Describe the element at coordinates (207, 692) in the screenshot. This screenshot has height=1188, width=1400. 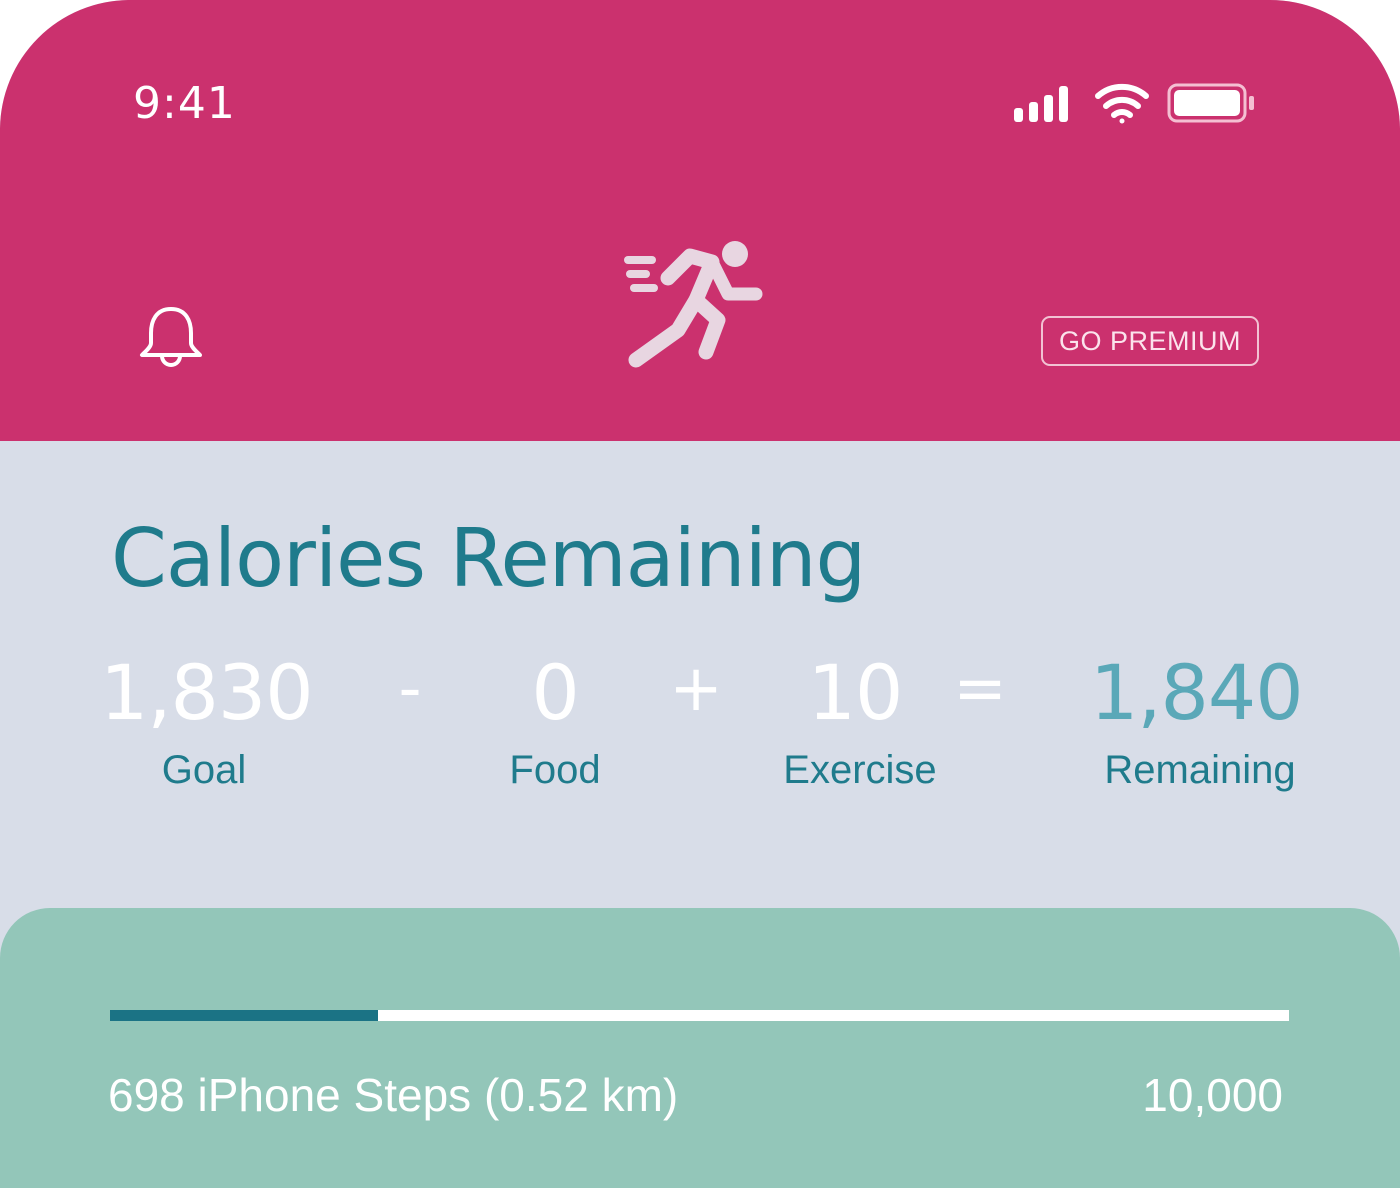
I see `goal-value: 1,830` at that location.